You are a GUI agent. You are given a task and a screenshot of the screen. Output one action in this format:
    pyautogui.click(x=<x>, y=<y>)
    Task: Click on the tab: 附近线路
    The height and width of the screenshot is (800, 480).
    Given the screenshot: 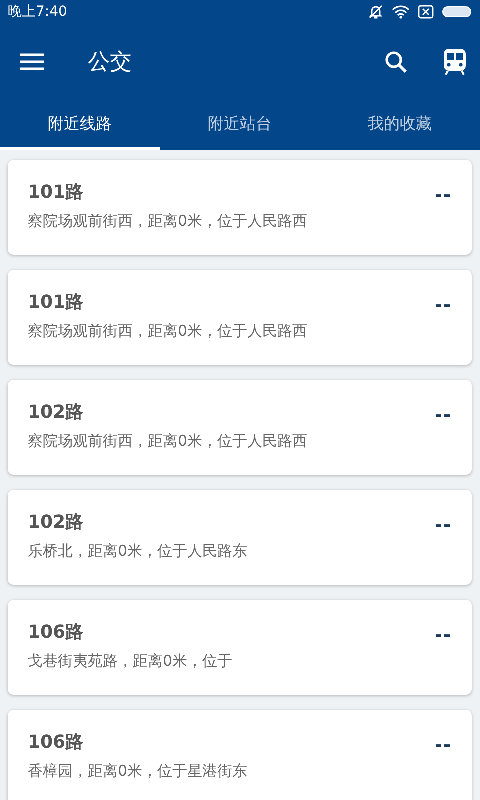 What is the action you would take?
    pyautogui.click(x=80, y=125)
    